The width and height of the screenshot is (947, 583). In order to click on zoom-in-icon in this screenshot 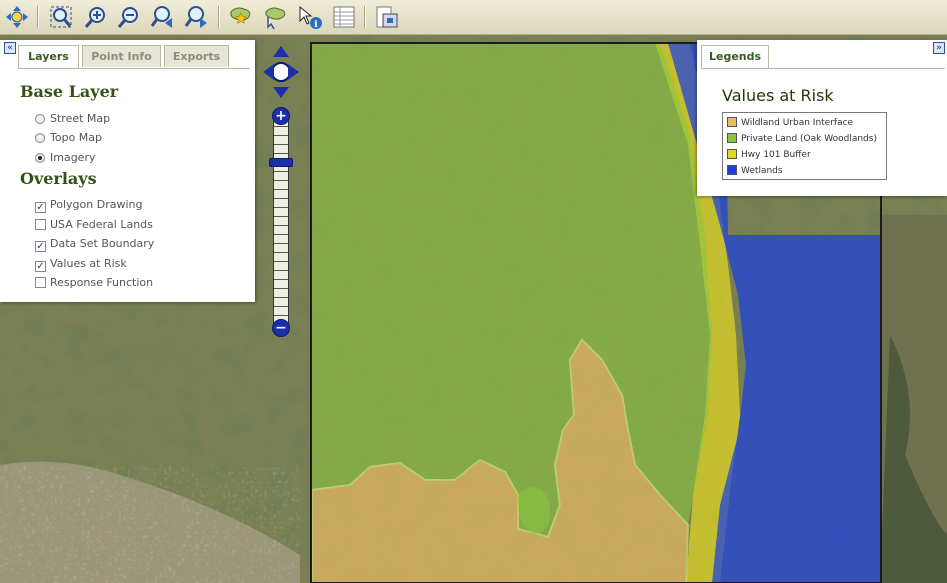, I will do `click(96, 17)`.